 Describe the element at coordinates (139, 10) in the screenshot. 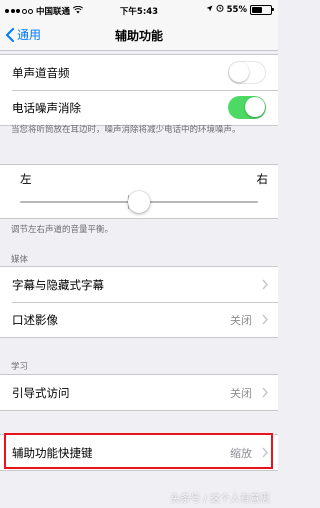

I see `status-bar: 中国联通 下午5:43 55%` at that location.